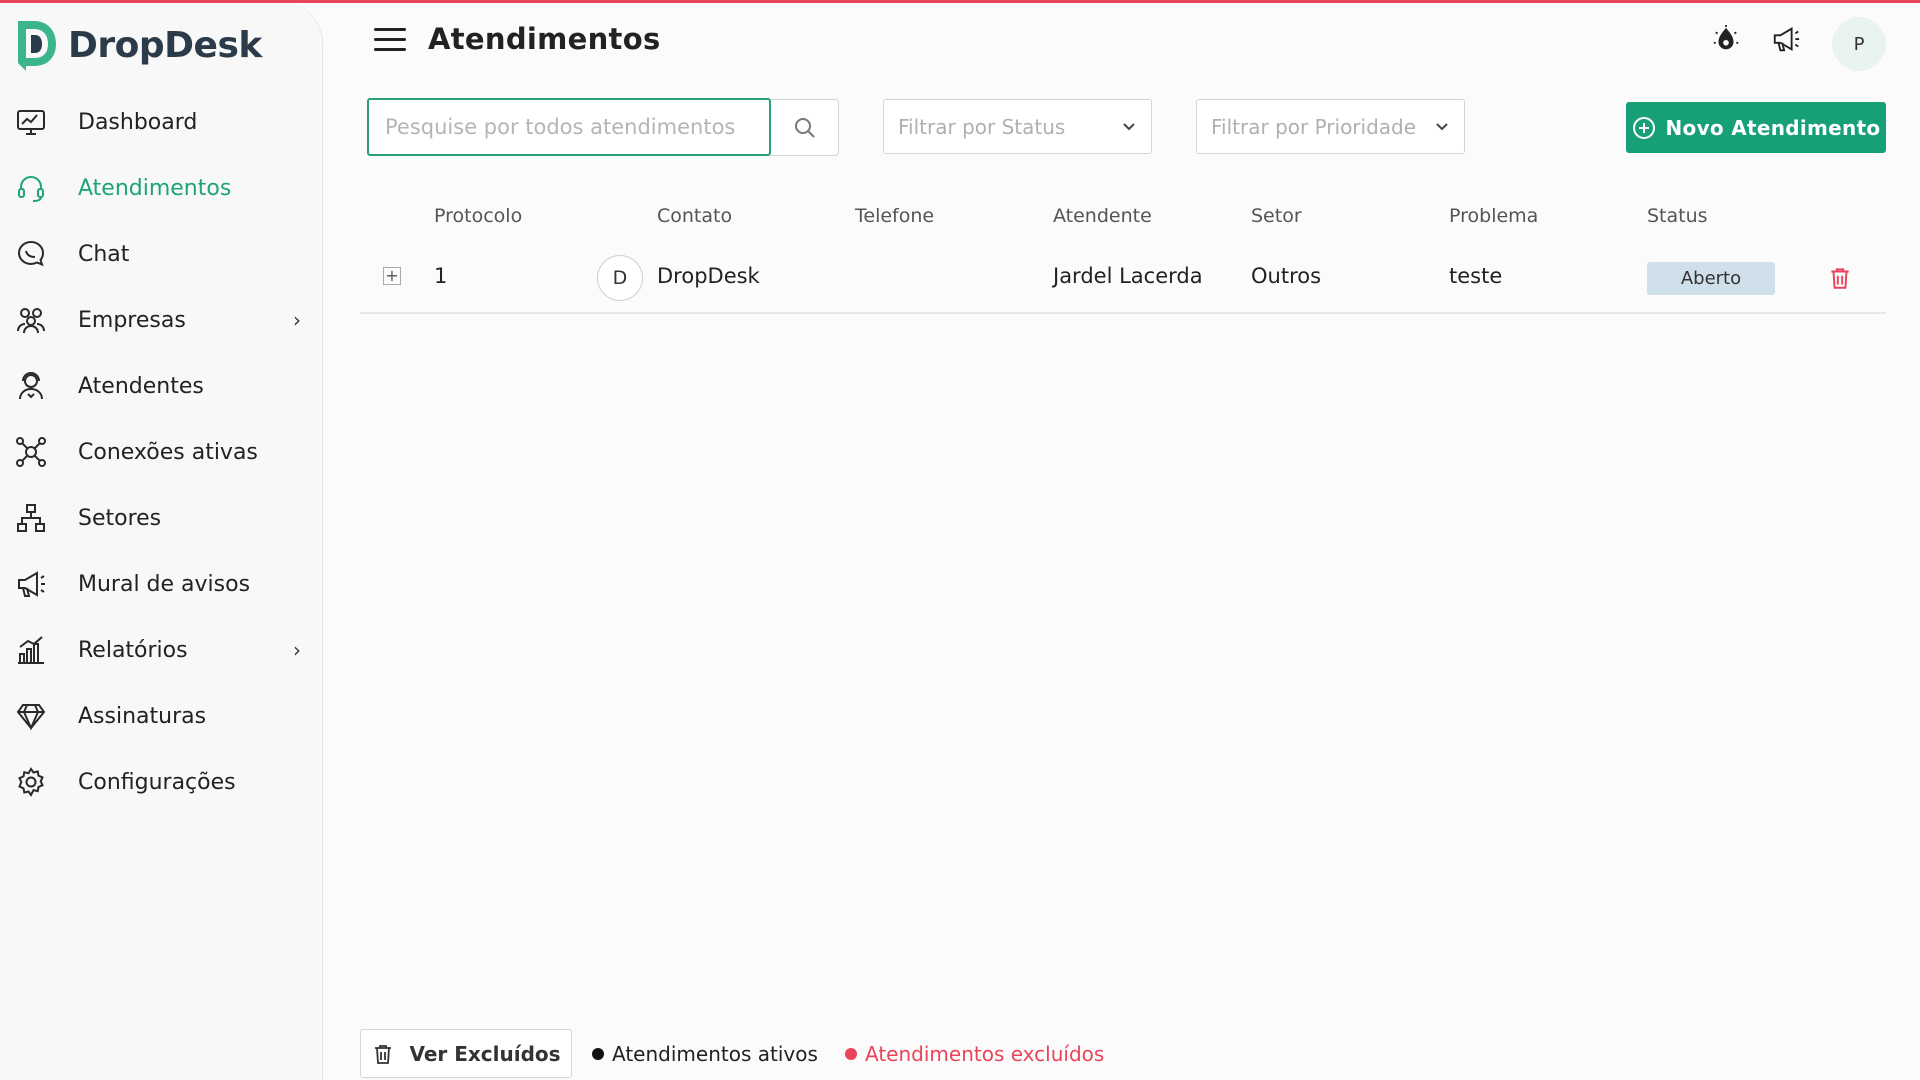  I want to click on ver-excluidos-label: Ver Excluídos, so click(485, 1053).